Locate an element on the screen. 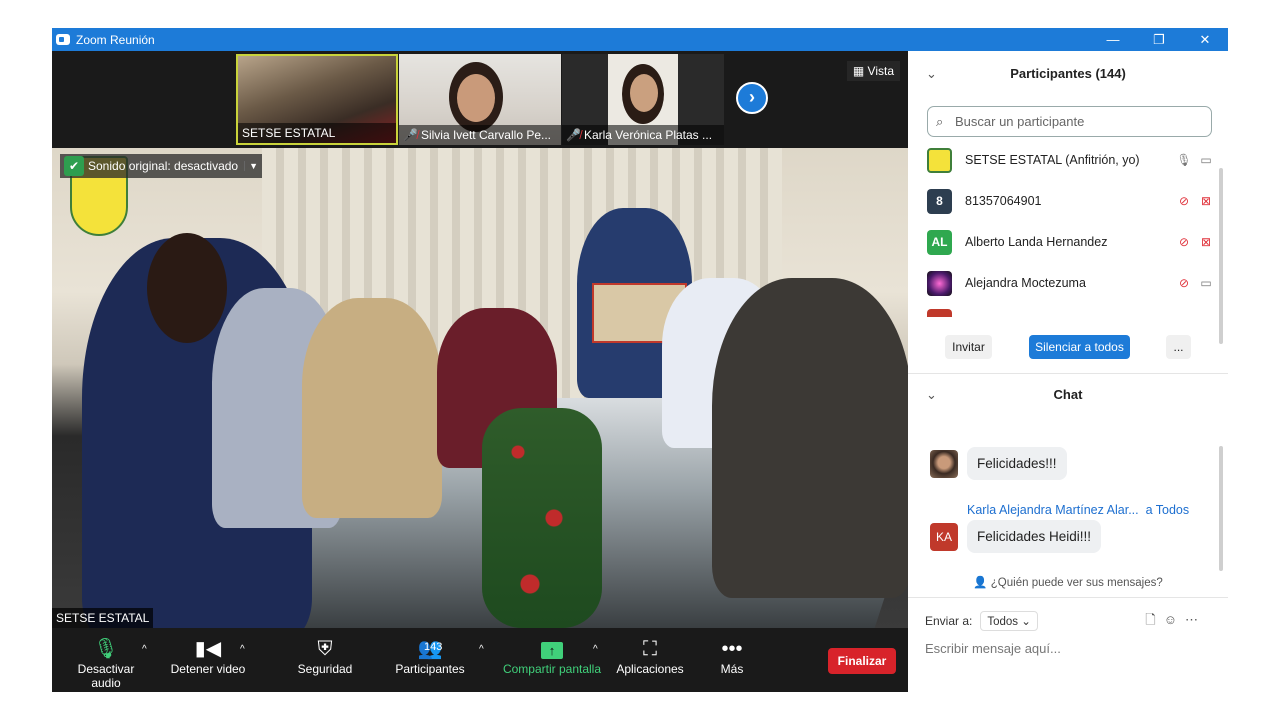  search-icon: ⌕ is located at coordinates (940, 121).